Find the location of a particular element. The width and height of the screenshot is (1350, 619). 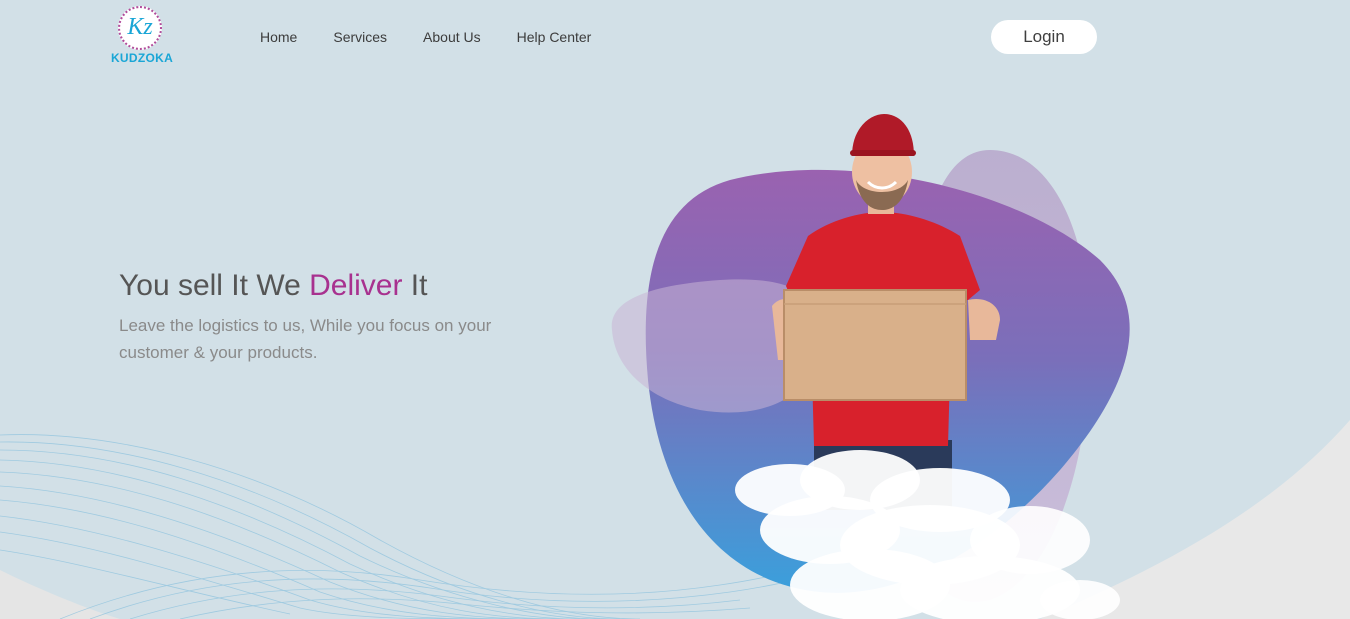

logo-mark: Kz is located at coordinates (140, 27).